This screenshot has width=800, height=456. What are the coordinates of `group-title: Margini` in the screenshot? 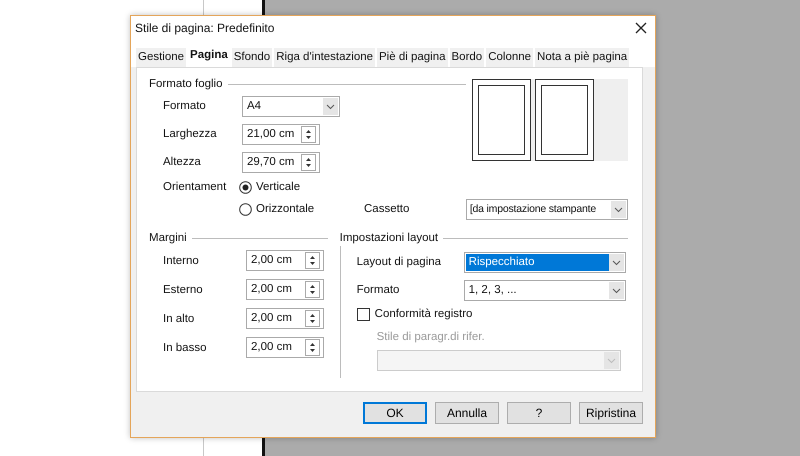 It's located at (168, 238).